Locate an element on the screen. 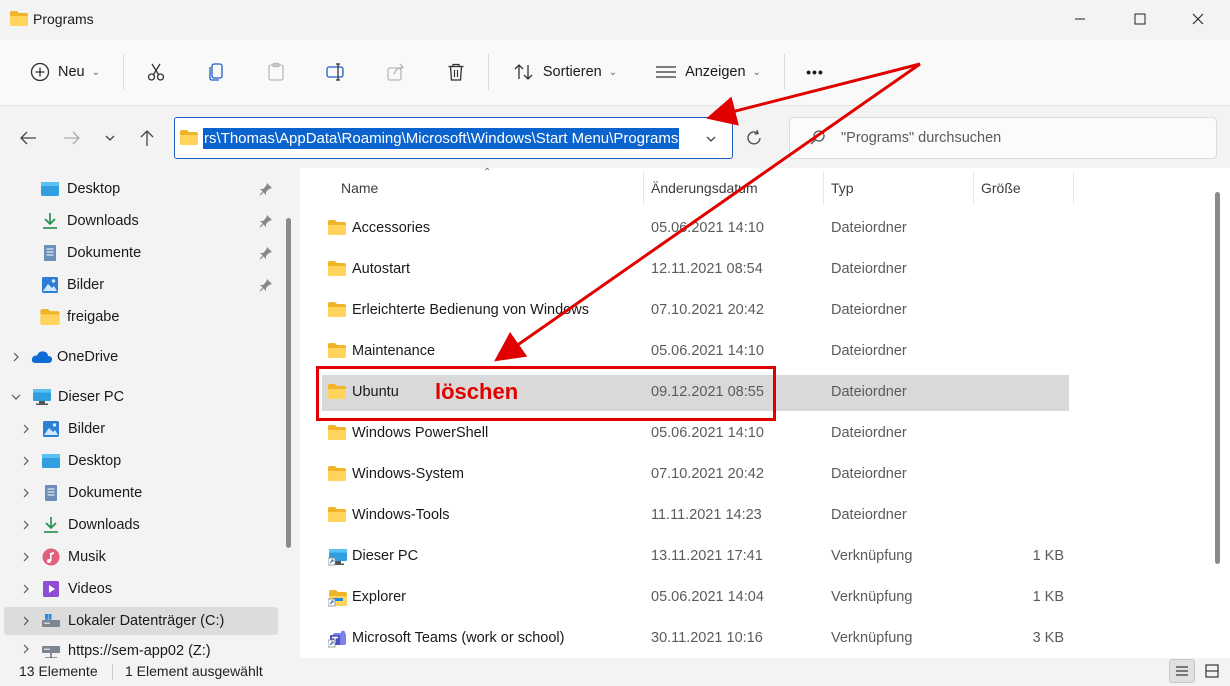 The width and height of the screenshot is (1230, 686). window-title: Programs is located at coordinates (63, 19).